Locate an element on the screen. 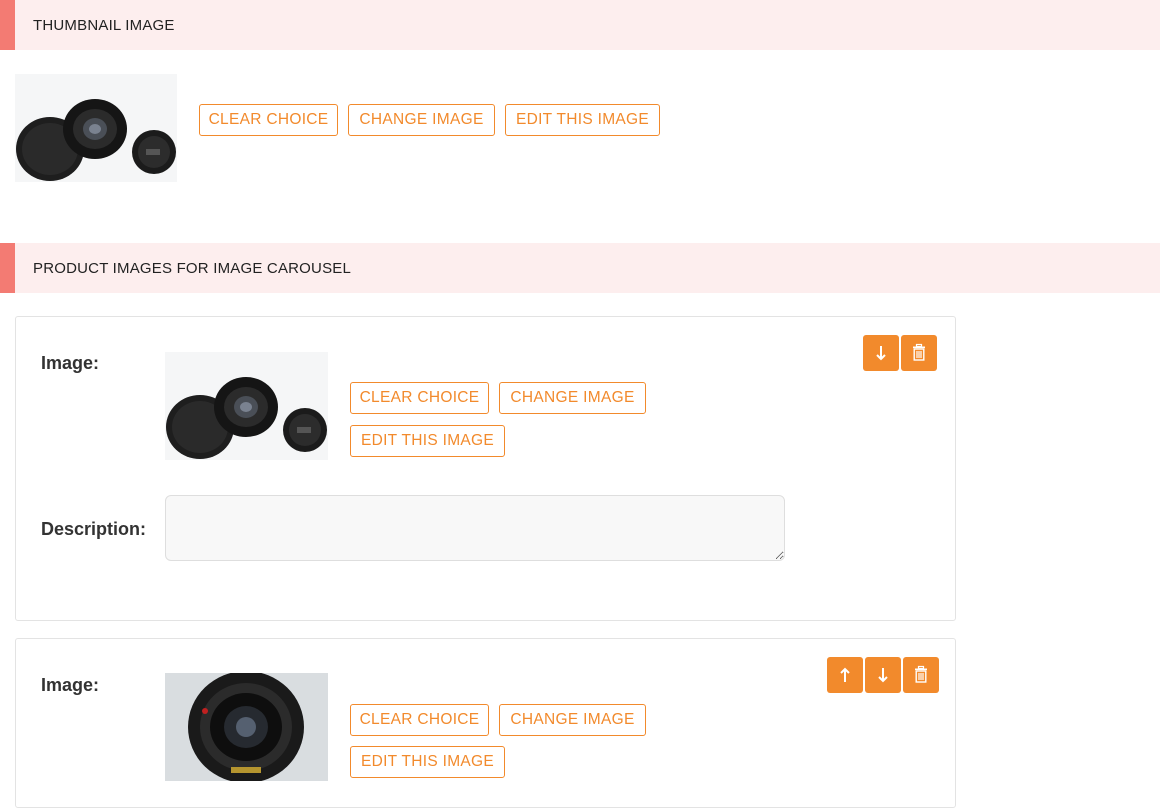  thumbnail-clear-choice-button: CLEAR CHOICE is located at coordinates (268, 120).